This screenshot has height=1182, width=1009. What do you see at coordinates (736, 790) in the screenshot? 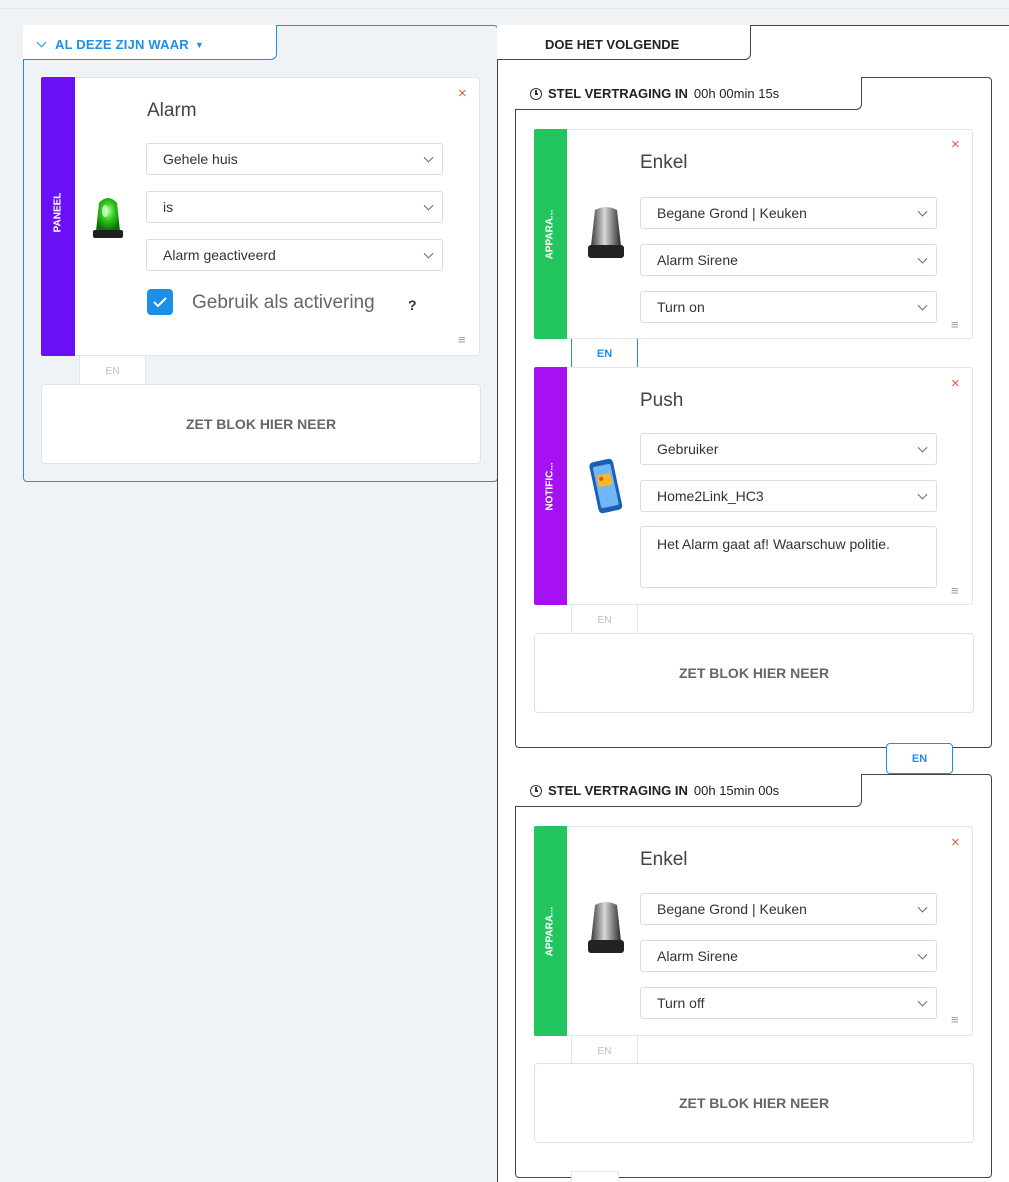
I see `delay-value: 00h 15min 00s` at bounding box center [736, 790].